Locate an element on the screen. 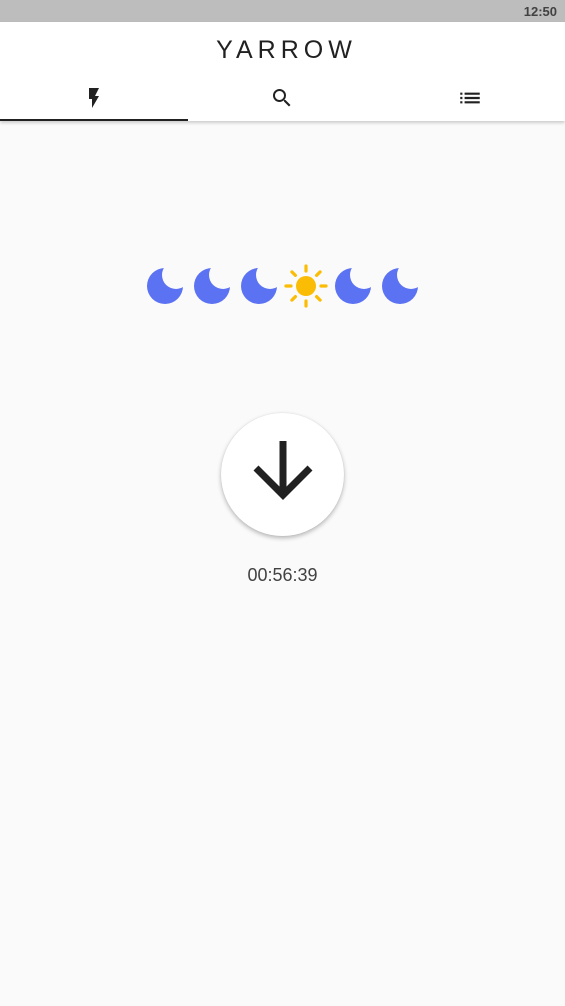  action-button is located at coordinates (282, 474).